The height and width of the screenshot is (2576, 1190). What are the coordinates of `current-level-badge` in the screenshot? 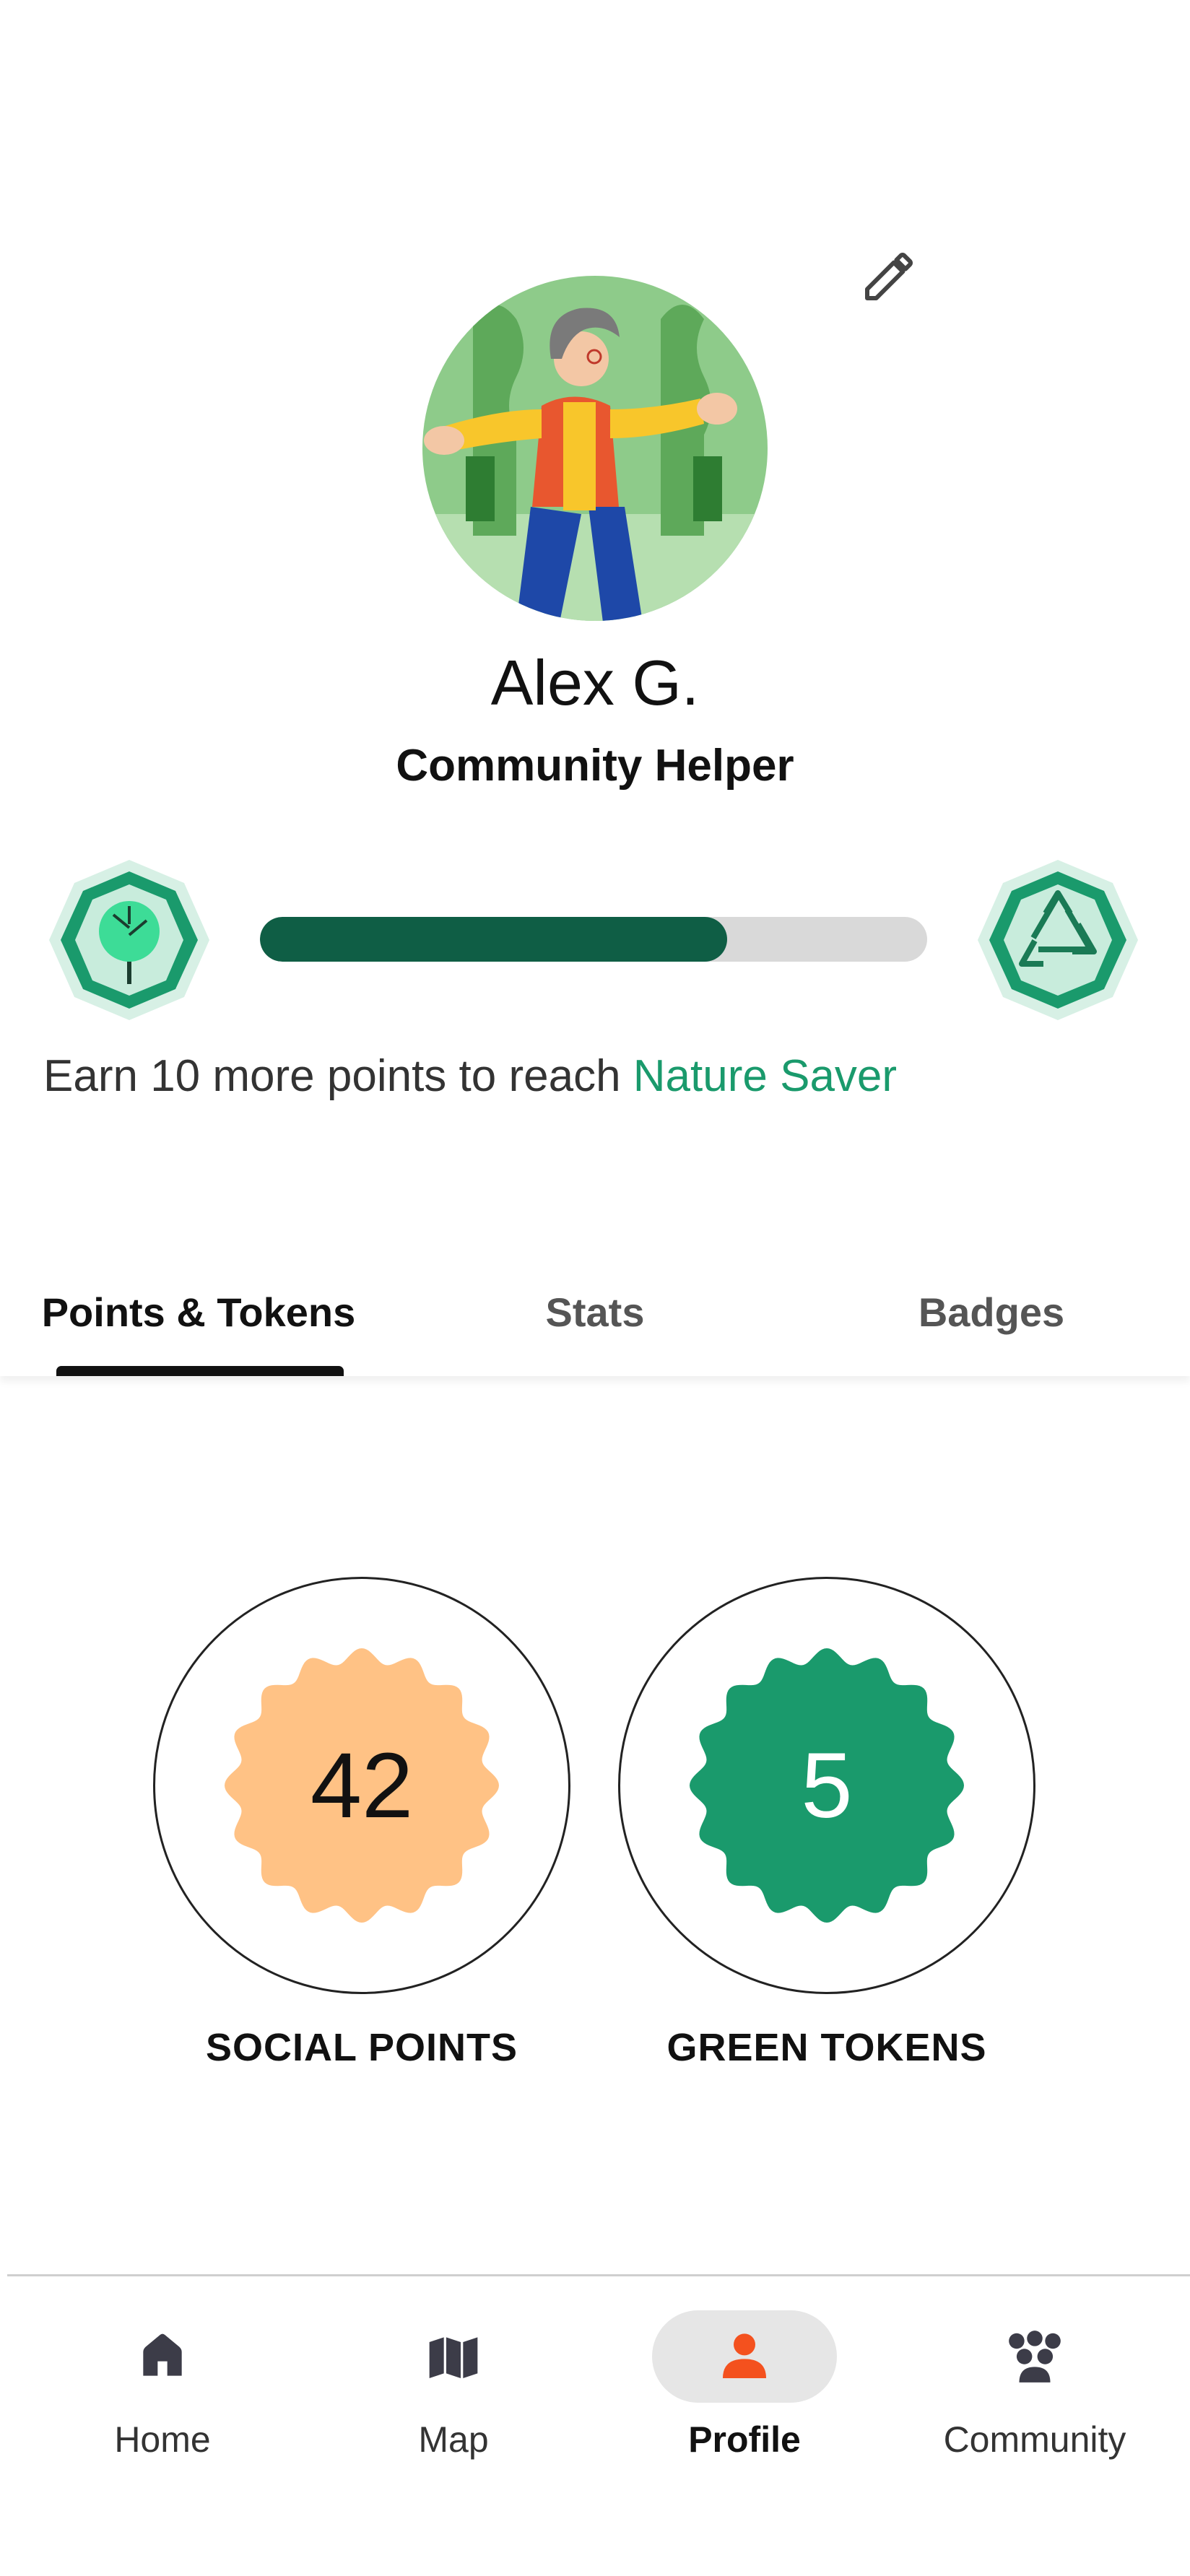 It's located at (129, 940).